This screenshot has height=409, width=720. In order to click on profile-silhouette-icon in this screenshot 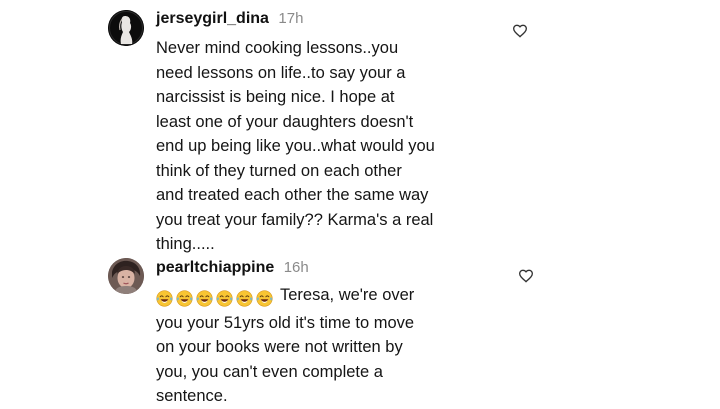, I will do `click(126, 28)`.